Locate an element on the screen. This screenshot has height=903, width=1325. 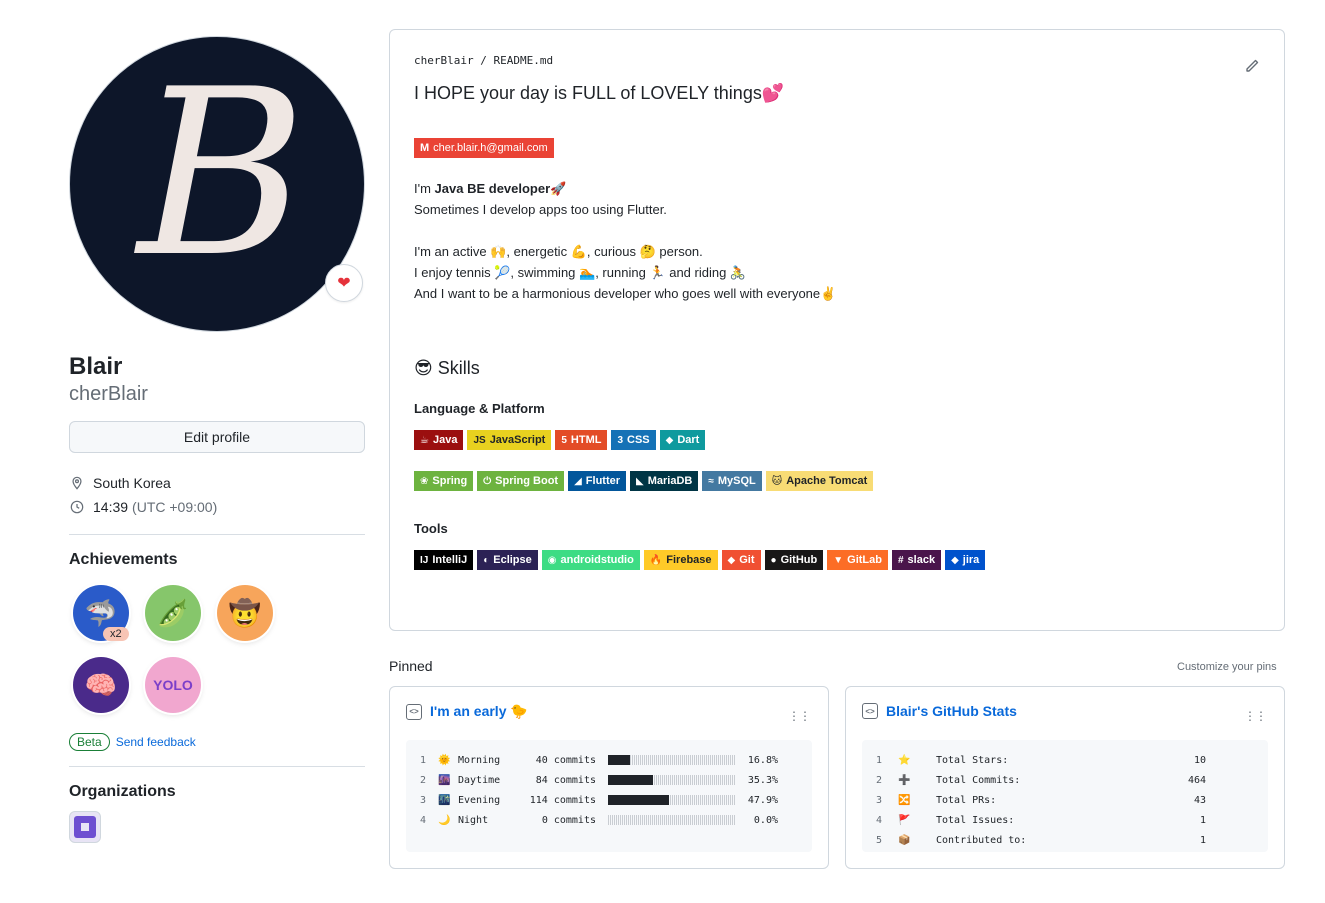
stat-value: 43 is located at coordinates (1199, 800).